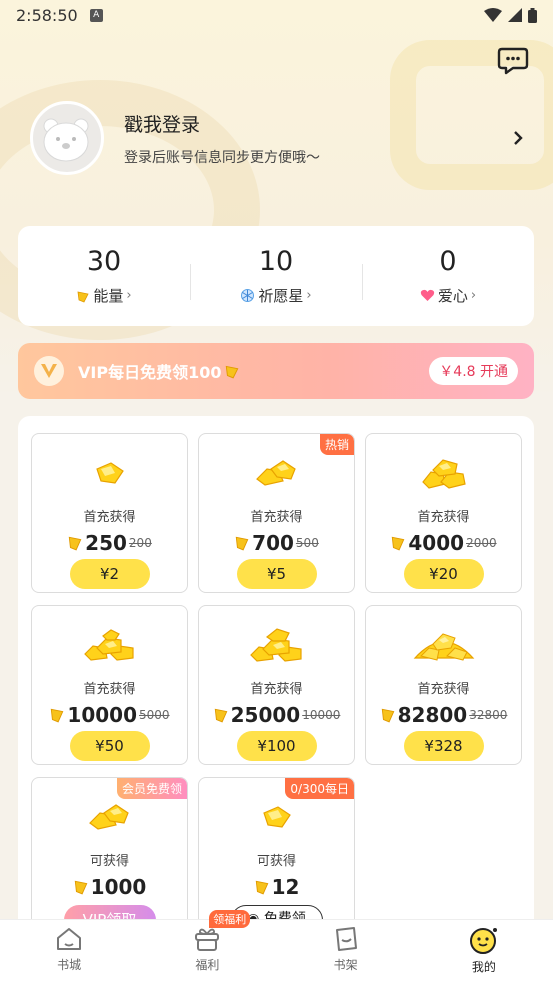 The image size is (553, 984). I want to click on pack-price-button: ¥328, so click(443, 746).